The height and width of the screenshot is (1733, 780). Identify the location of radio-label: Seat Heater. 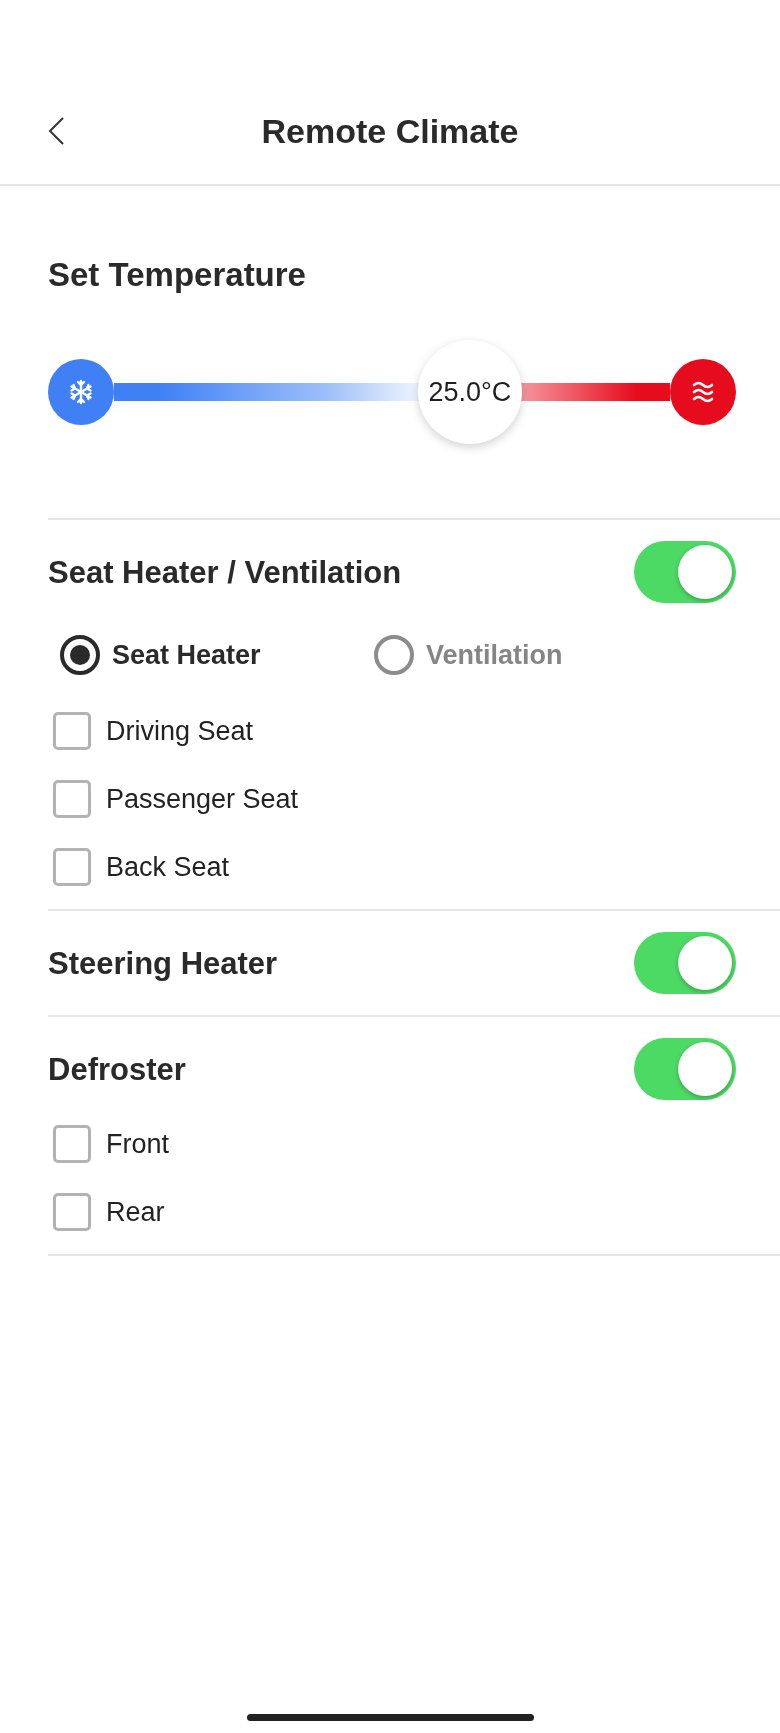
(186, 655).